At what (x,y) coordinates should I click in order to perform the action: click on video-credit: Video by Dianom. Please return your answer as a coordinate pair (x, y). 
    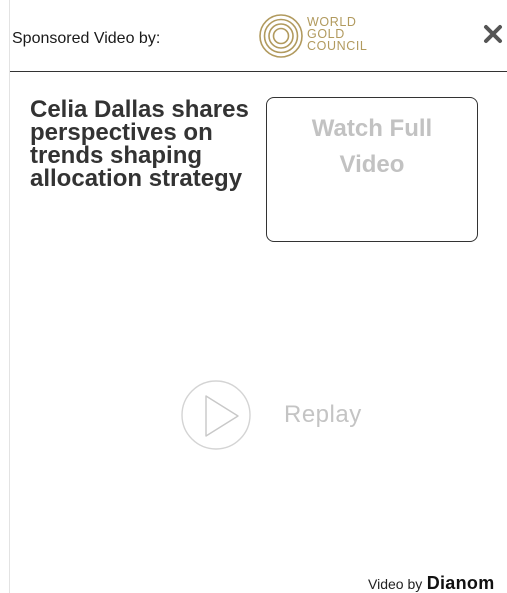
    Looking at the image, I should click on (431, 583).